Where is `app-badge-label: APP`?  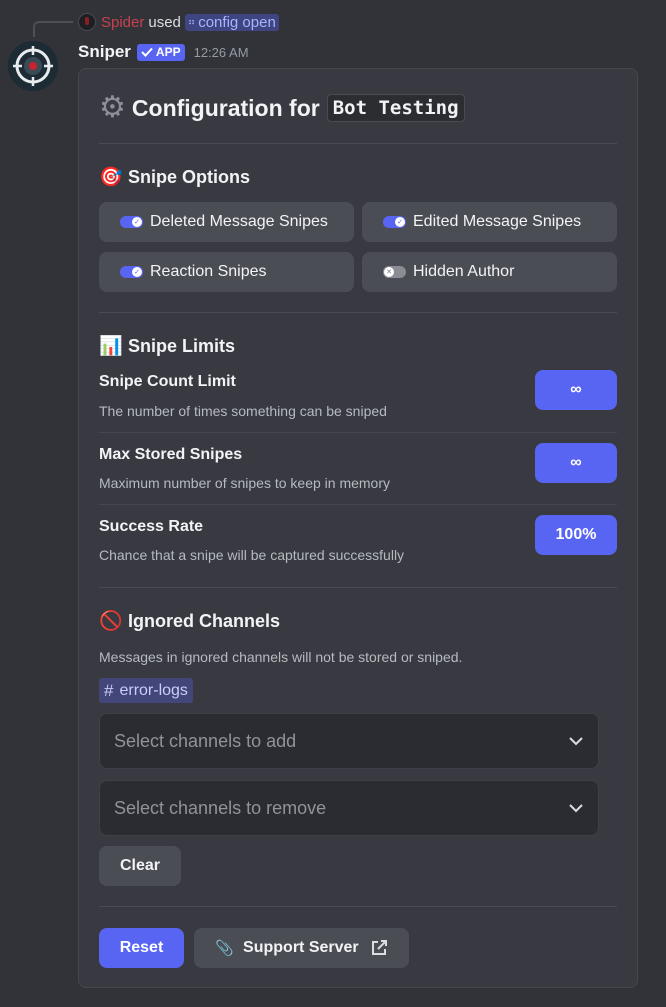
app-badge-label: APP is located at coordinates (168, 52).